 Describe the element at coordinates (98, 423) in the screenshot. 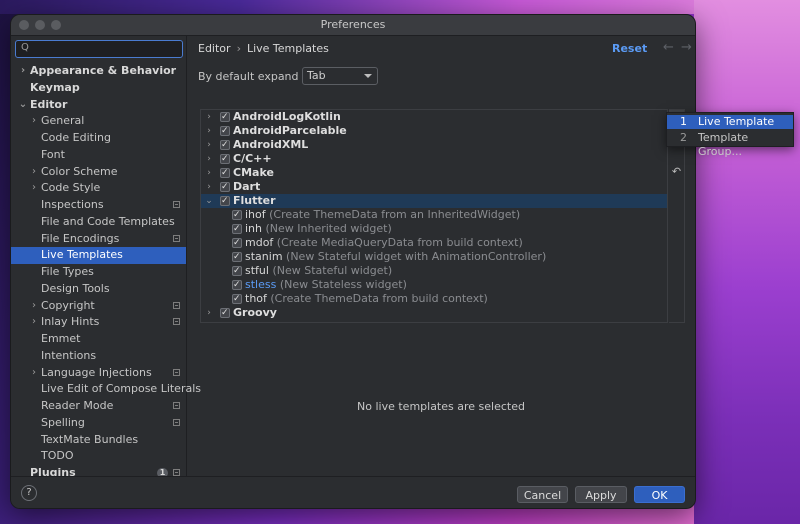

I see `sidebar-item-spelling: Spelling` at that location.